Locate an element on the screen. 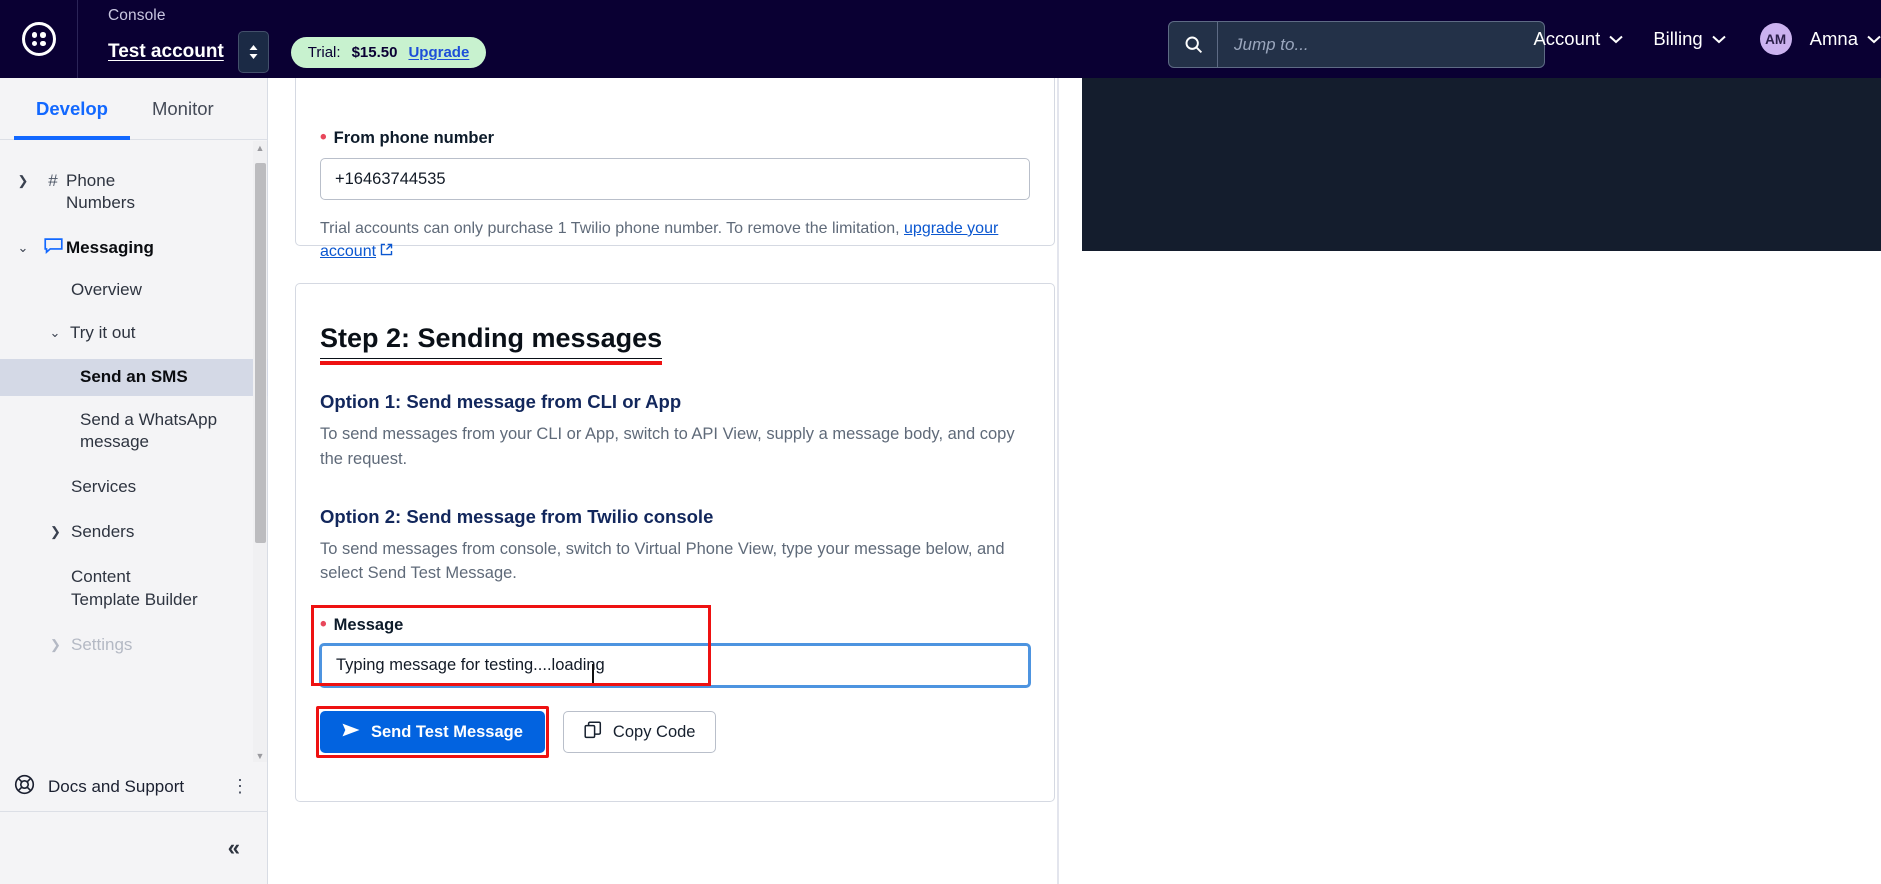  scroll-down-arrow-icon: ▼ is located at coordinates (260, 755).